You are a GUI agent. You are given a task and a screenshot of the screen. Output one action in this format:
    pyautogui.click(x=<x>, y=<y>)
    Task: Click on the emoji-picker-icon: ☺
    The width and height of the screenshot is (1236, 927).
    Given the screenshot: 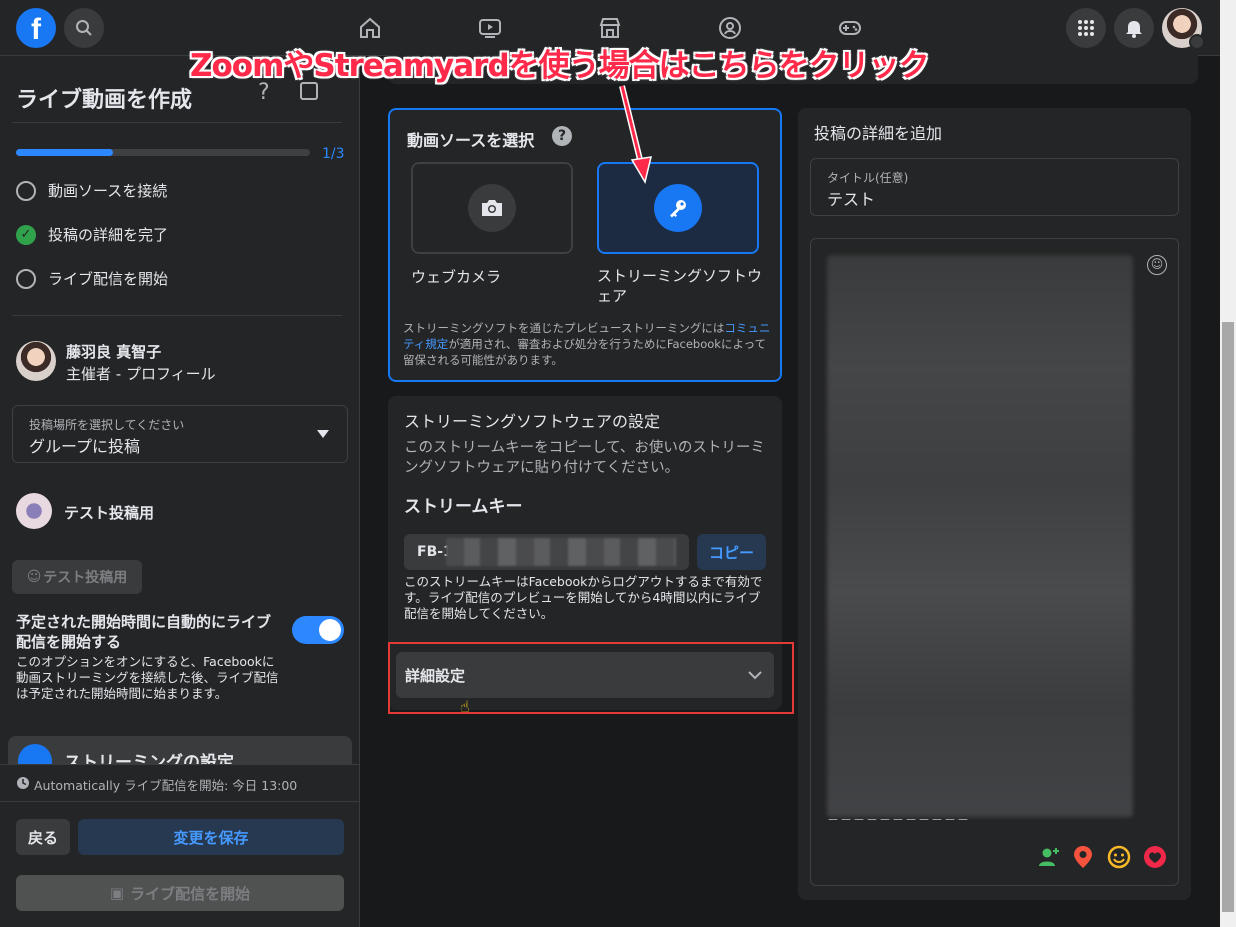 What is the action you would take?
    pyautogui.click(x=1157, y=265)
    